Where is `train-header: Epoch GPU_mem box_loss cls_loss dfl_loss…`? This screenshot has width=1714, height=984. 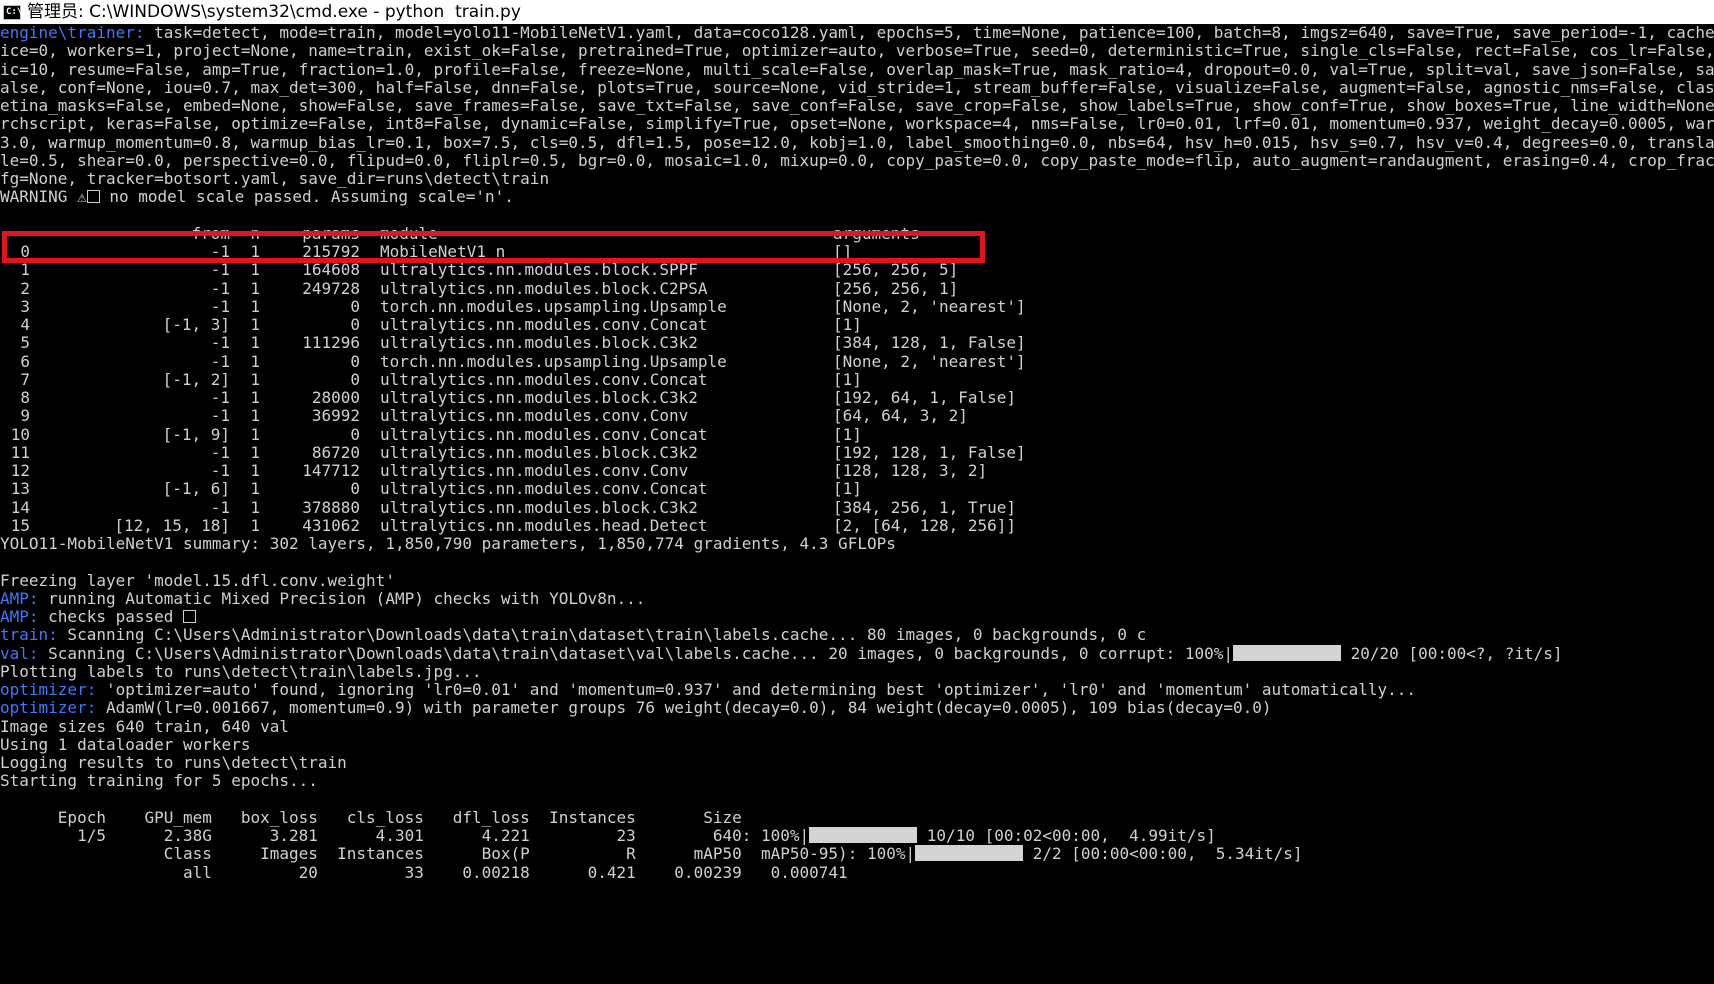
train-header: Epoch GPU_mem box_loss cls_loss dfl_loss… is located at coordinates (371, 818).